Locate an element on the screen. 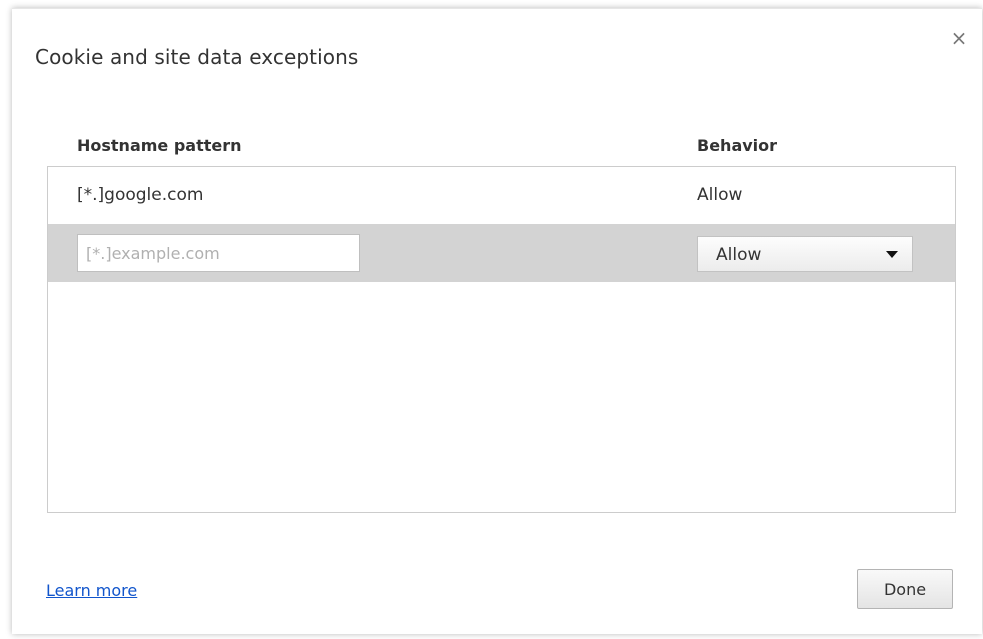 This screenshot has height=639, width=983. behavior-select-value: Allow is located at coordinates (739, 255).